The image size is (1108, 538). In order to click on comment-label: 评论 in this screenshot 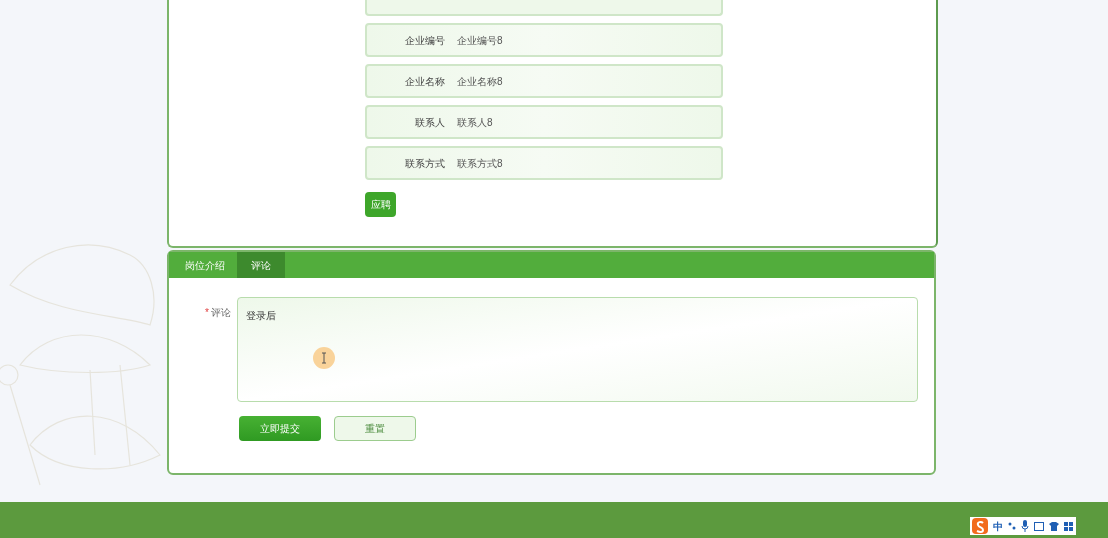, I will do `click(221, 313)`.